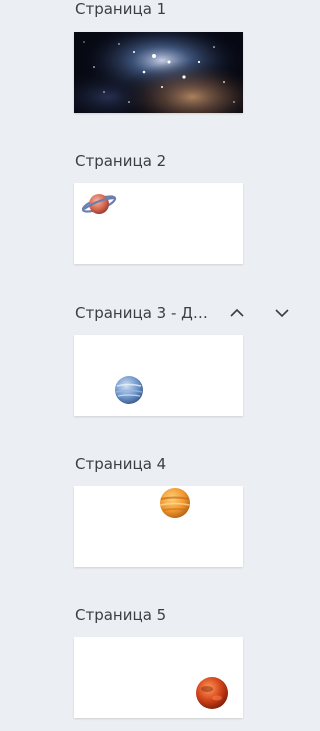 The width and height of the screenshot is (320, 731). What do you see at coordinates (99, 204) in the screenshot?
I see `ringed-planet-image` at bounding box center [99, 204].